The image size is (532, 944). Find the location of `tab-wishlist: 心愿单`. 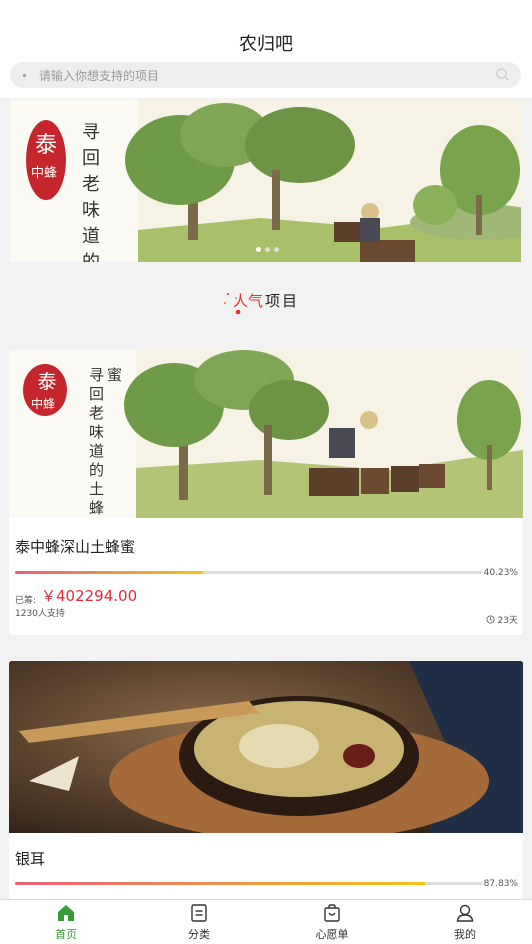

tab-wishlist: 心愿单 is located at coordinates (332, 922).